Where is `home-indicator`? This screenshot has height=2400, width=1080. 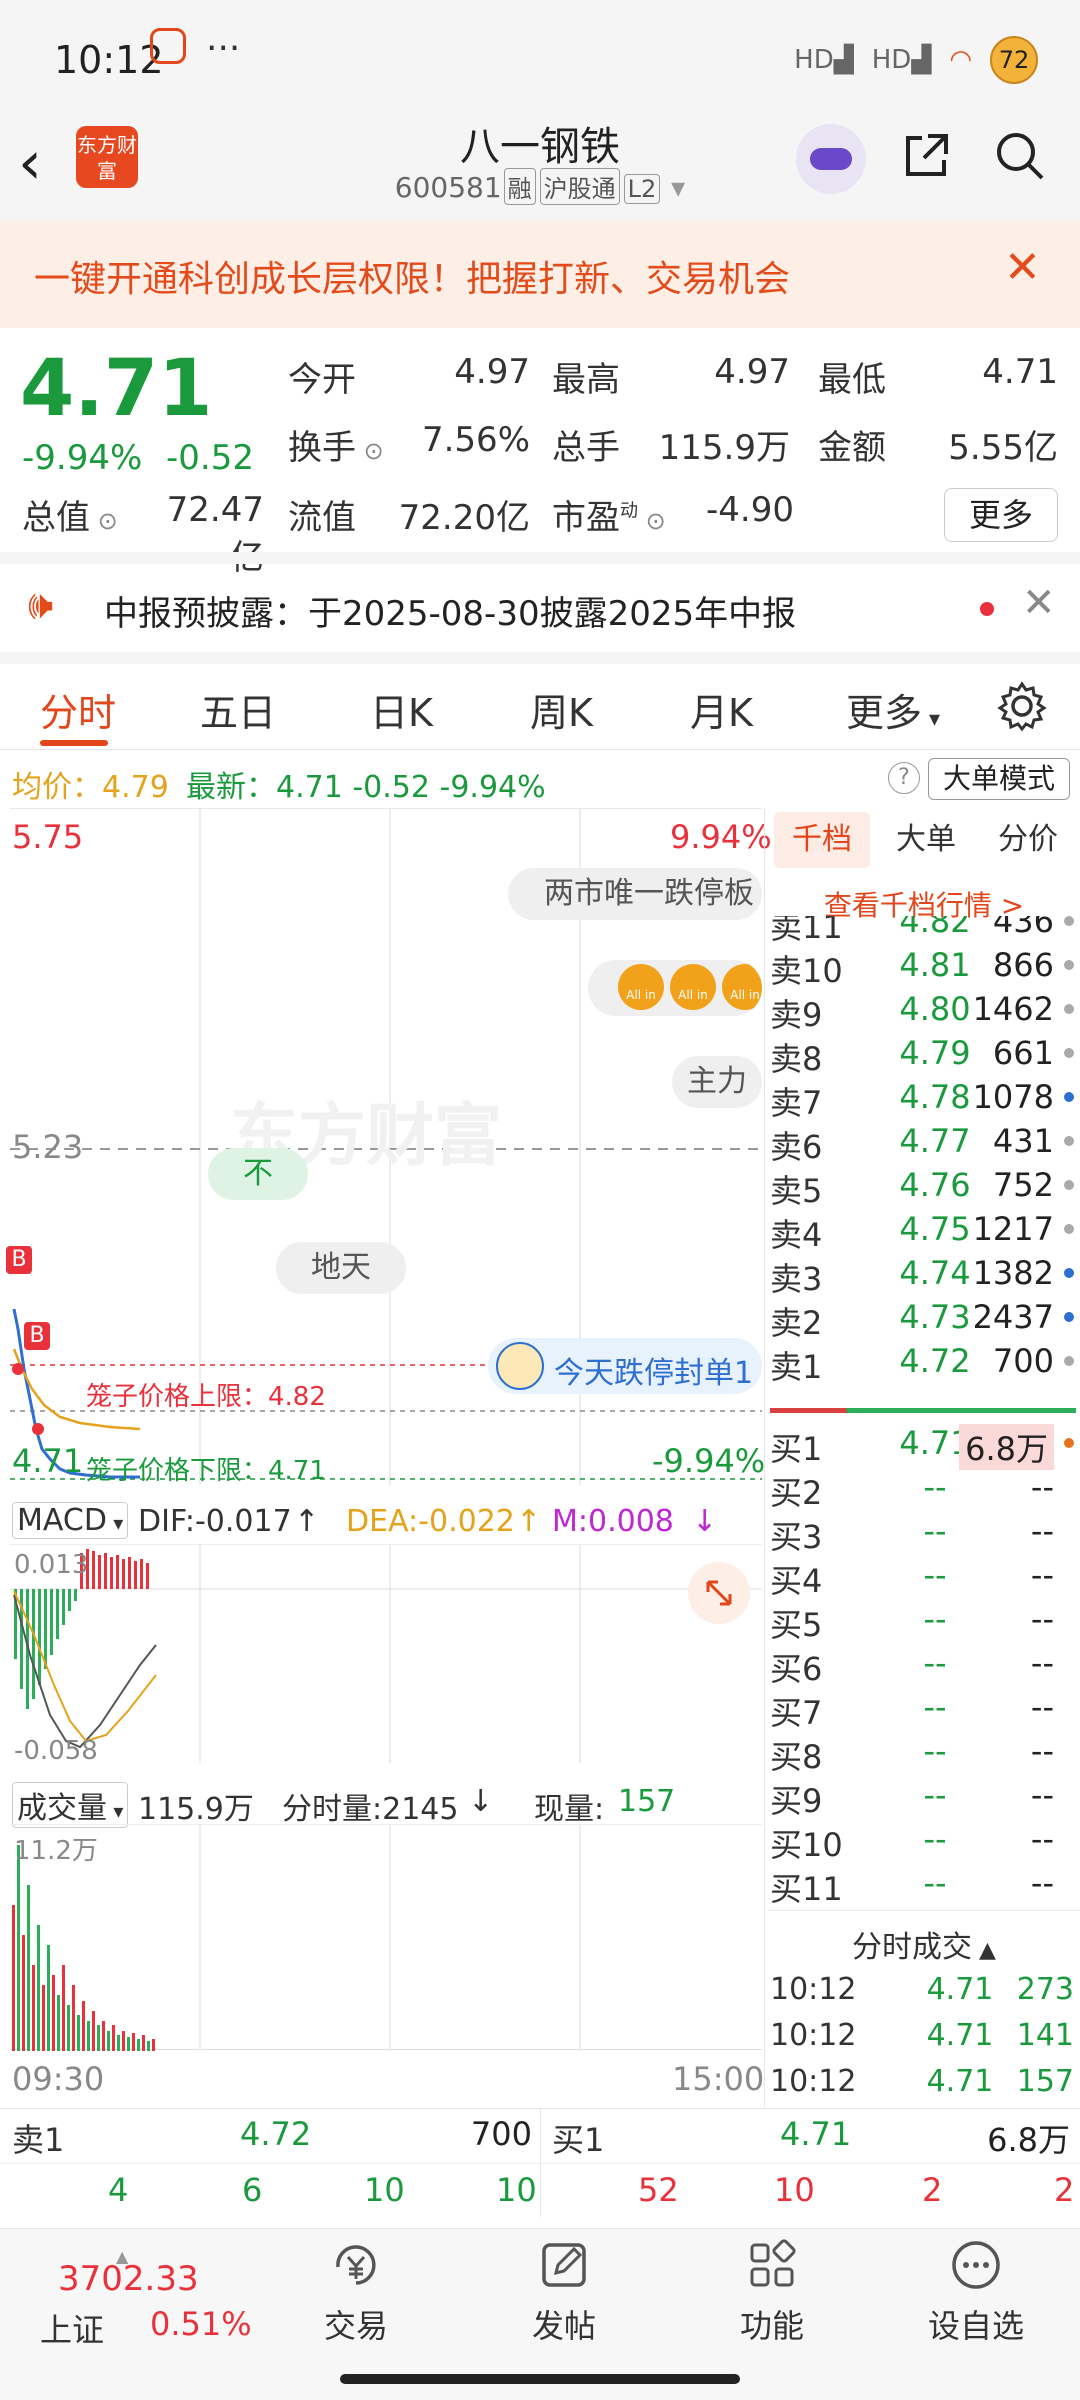
home-indicator is located at coordinates (540, 2379).